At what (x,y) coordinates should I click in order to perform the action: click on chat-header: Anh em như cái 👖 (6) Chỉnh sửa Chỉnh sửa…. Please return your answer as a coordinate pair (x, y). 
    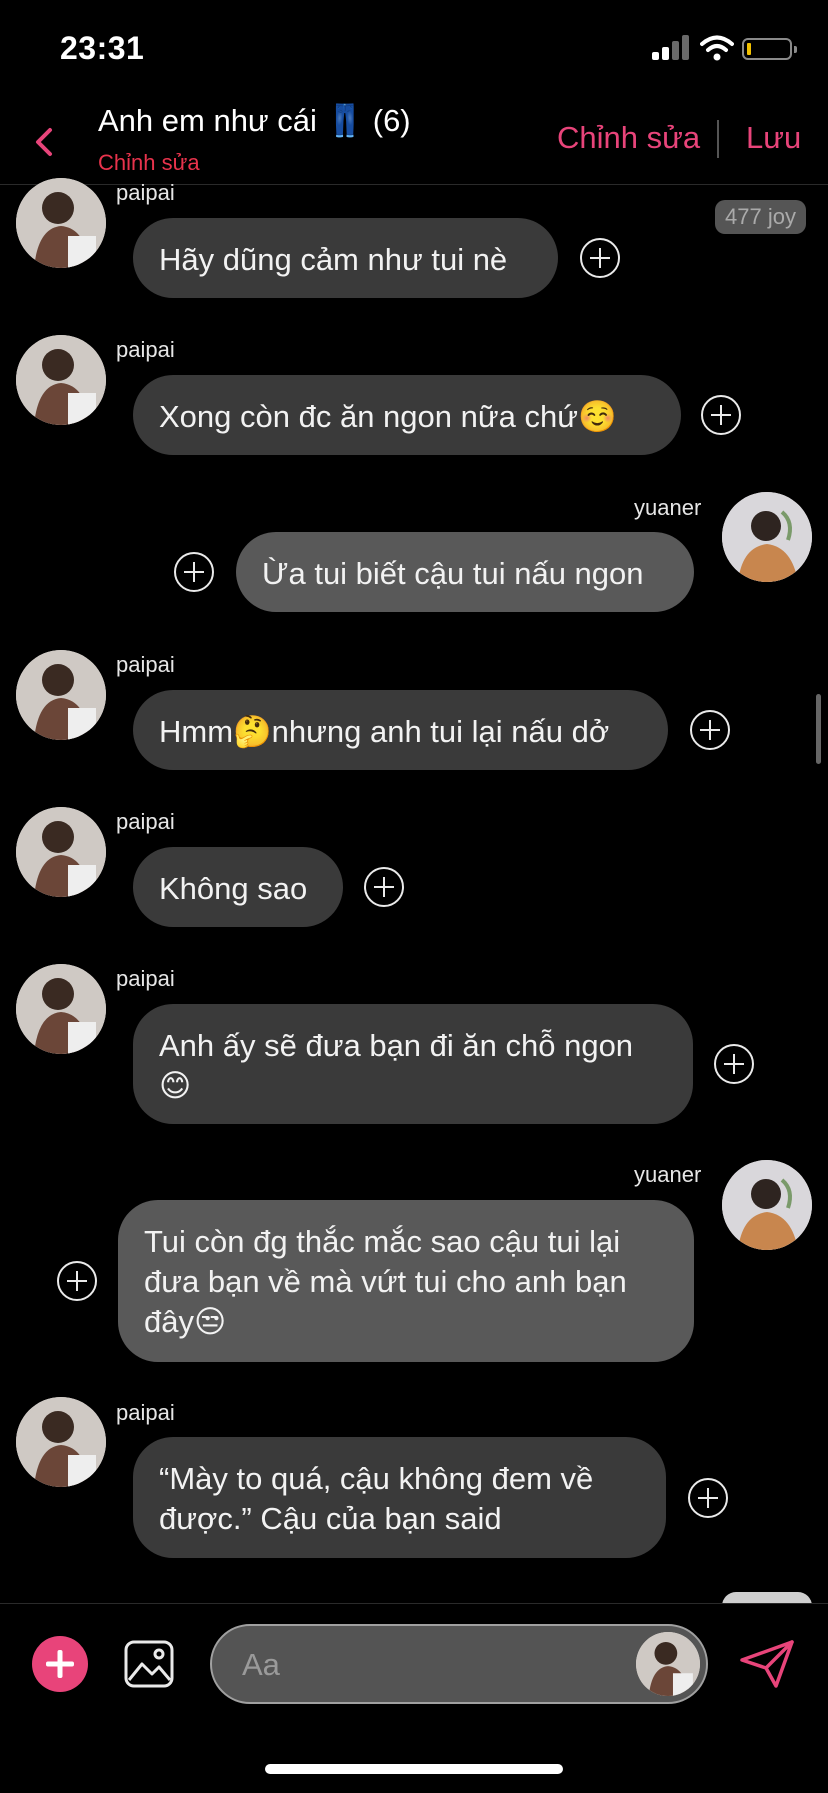
    Looking at the image, I should click on (414, 142).